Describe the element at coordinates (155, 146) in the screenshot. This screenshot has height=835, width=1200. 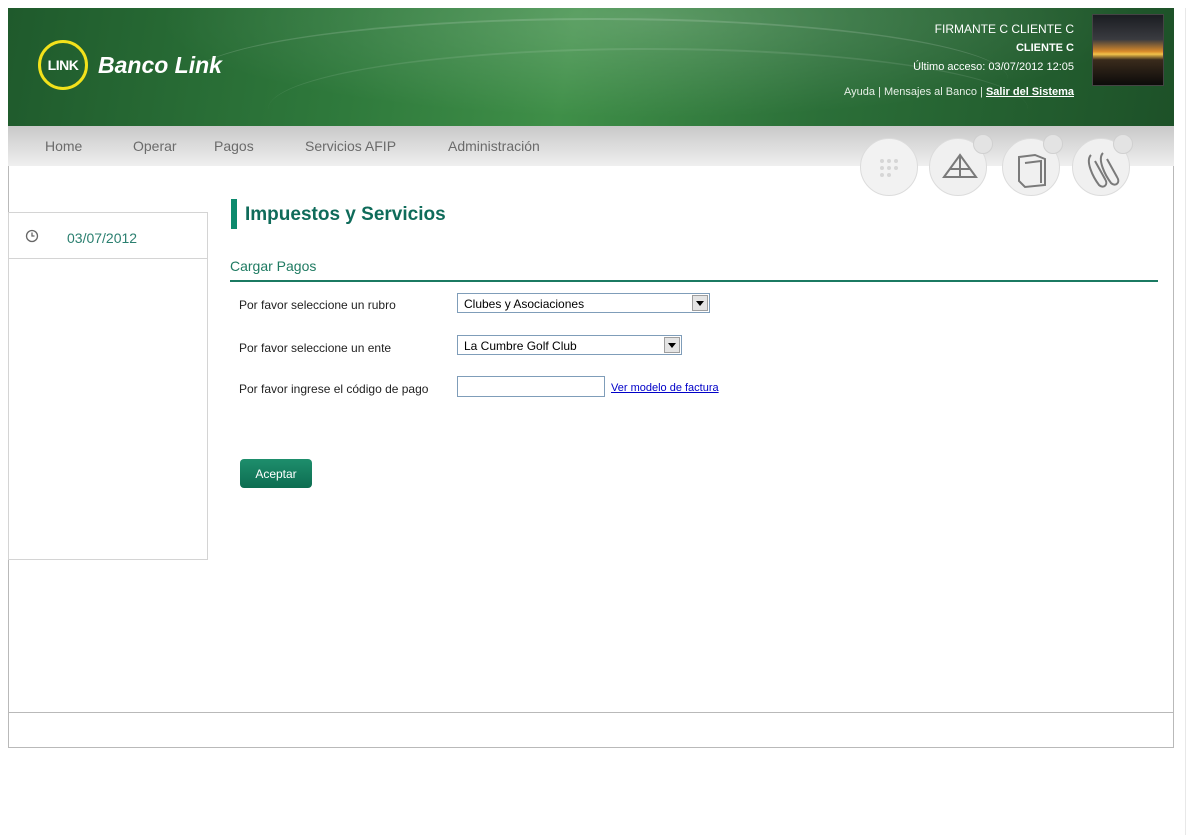
I see `nav-operar: Operar` at that location.